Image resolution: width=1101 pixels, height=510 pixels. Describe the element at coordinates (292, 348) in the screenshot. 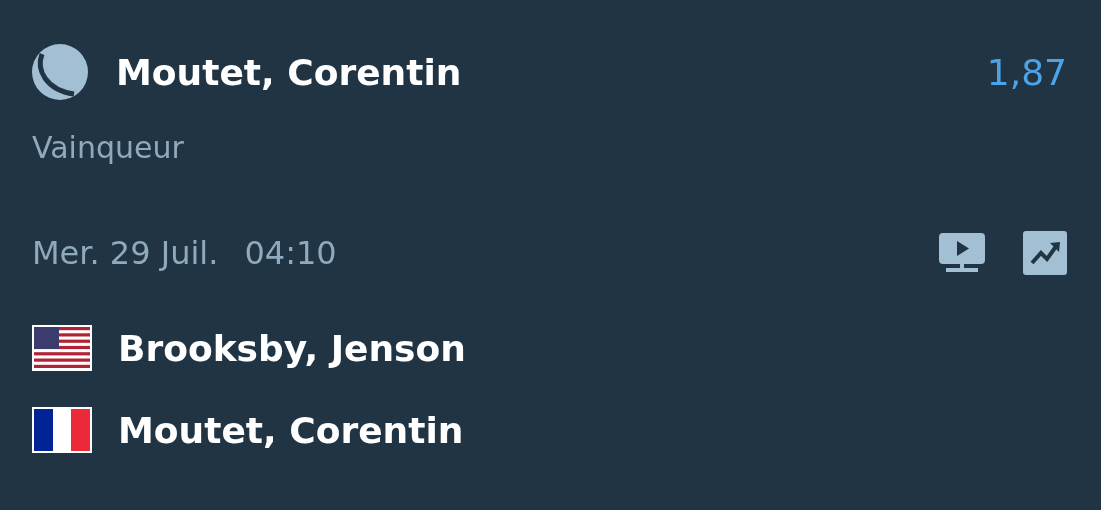

I see `player-name: Brooksby, Jenson` at that location.